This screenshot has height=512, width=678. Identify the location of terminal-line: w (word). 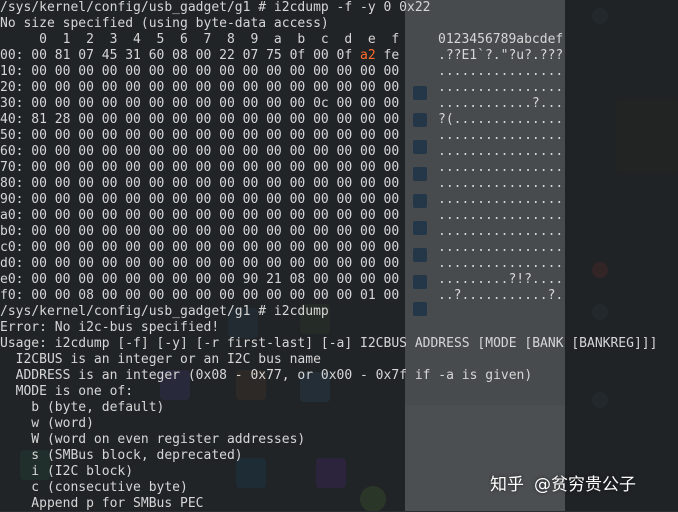
(47, 423).